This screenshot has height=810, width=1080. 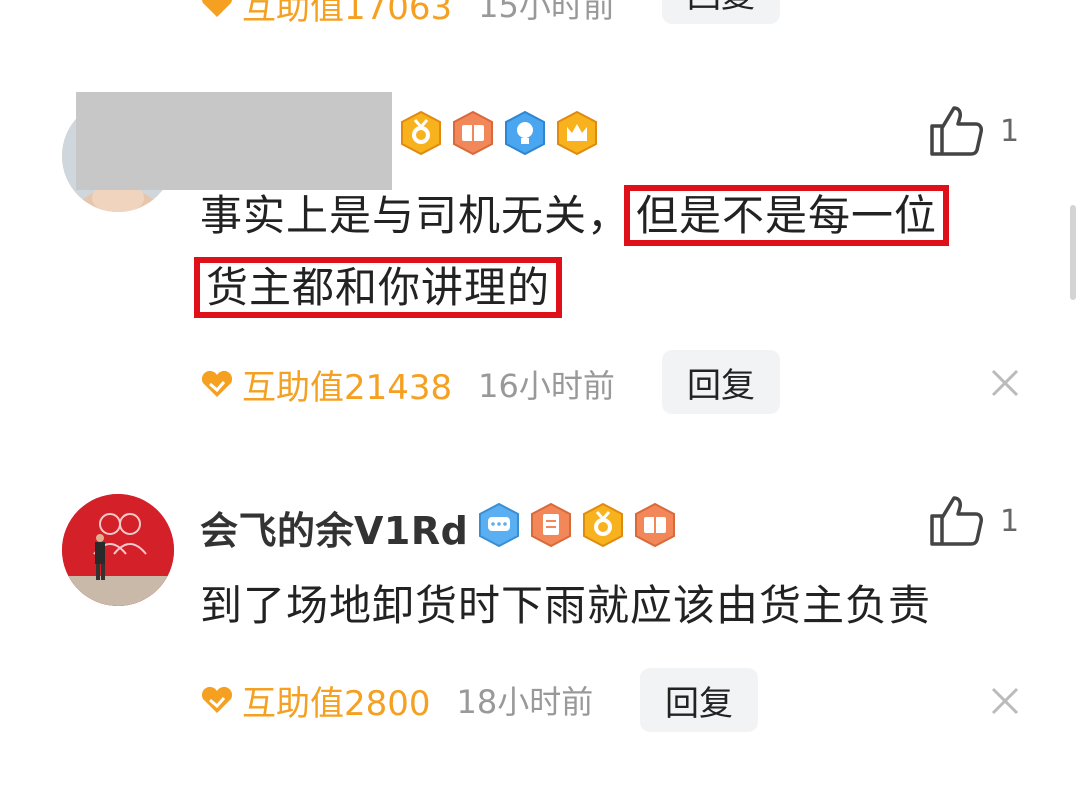 I want to click on chat-badge-icon, so click(x=499, y=525).